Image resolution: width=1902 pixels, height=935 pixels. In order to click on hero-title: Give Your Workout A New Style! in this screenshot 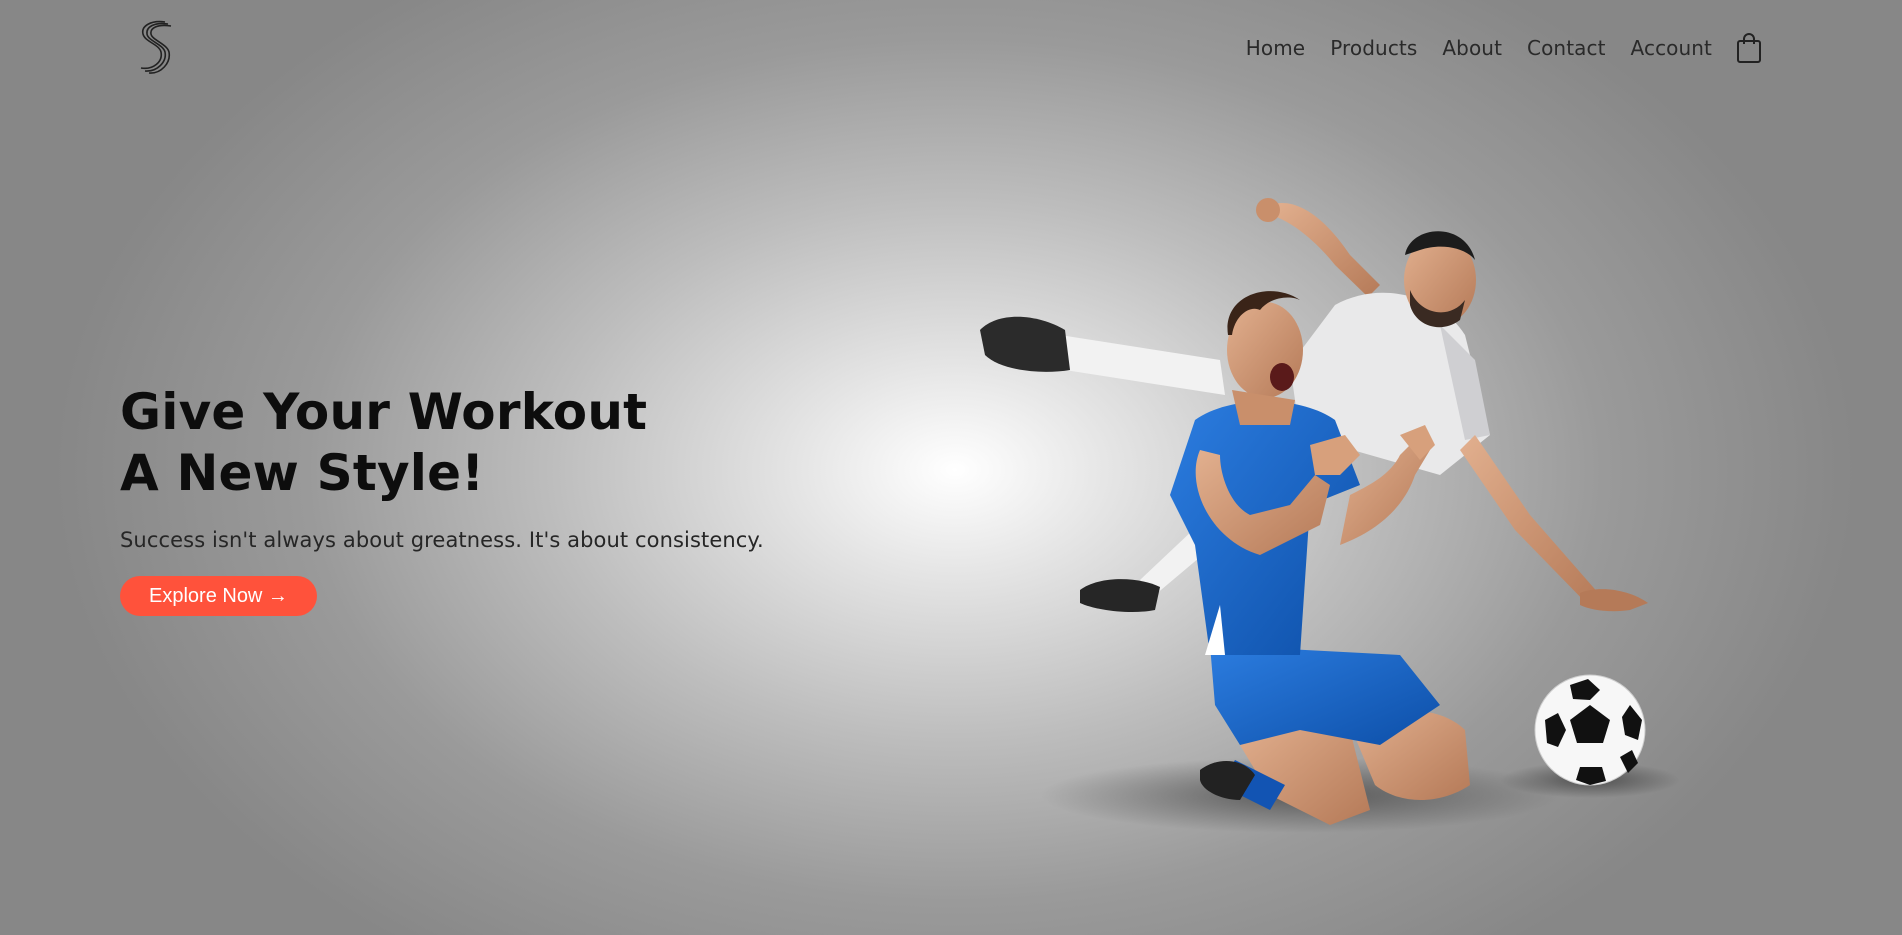, I will do `click(480, 443)`.